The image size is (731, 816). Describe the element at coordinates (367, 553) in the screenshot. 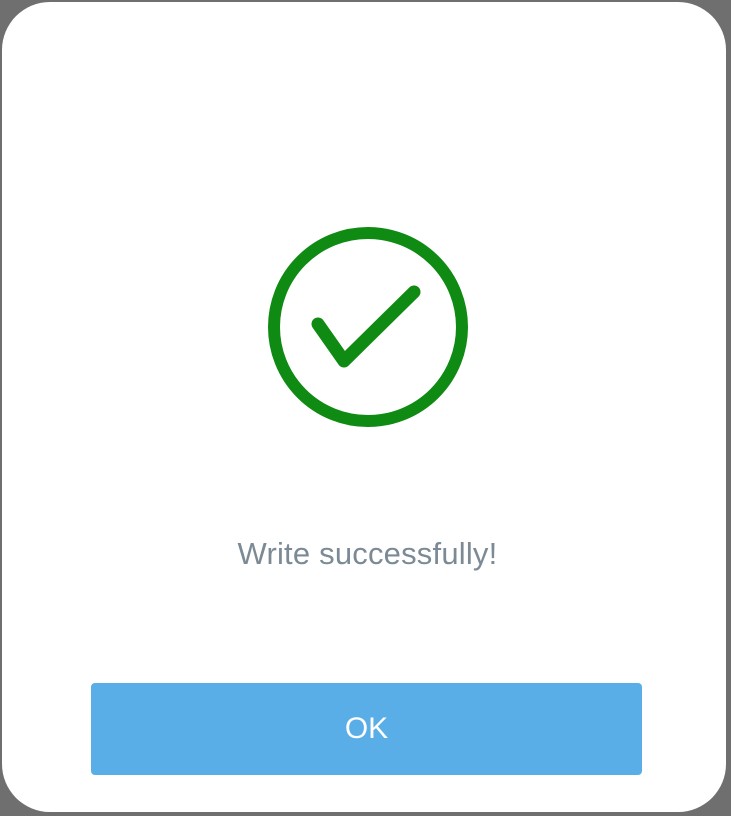

I see `success-message: Write successfully!` at that location.